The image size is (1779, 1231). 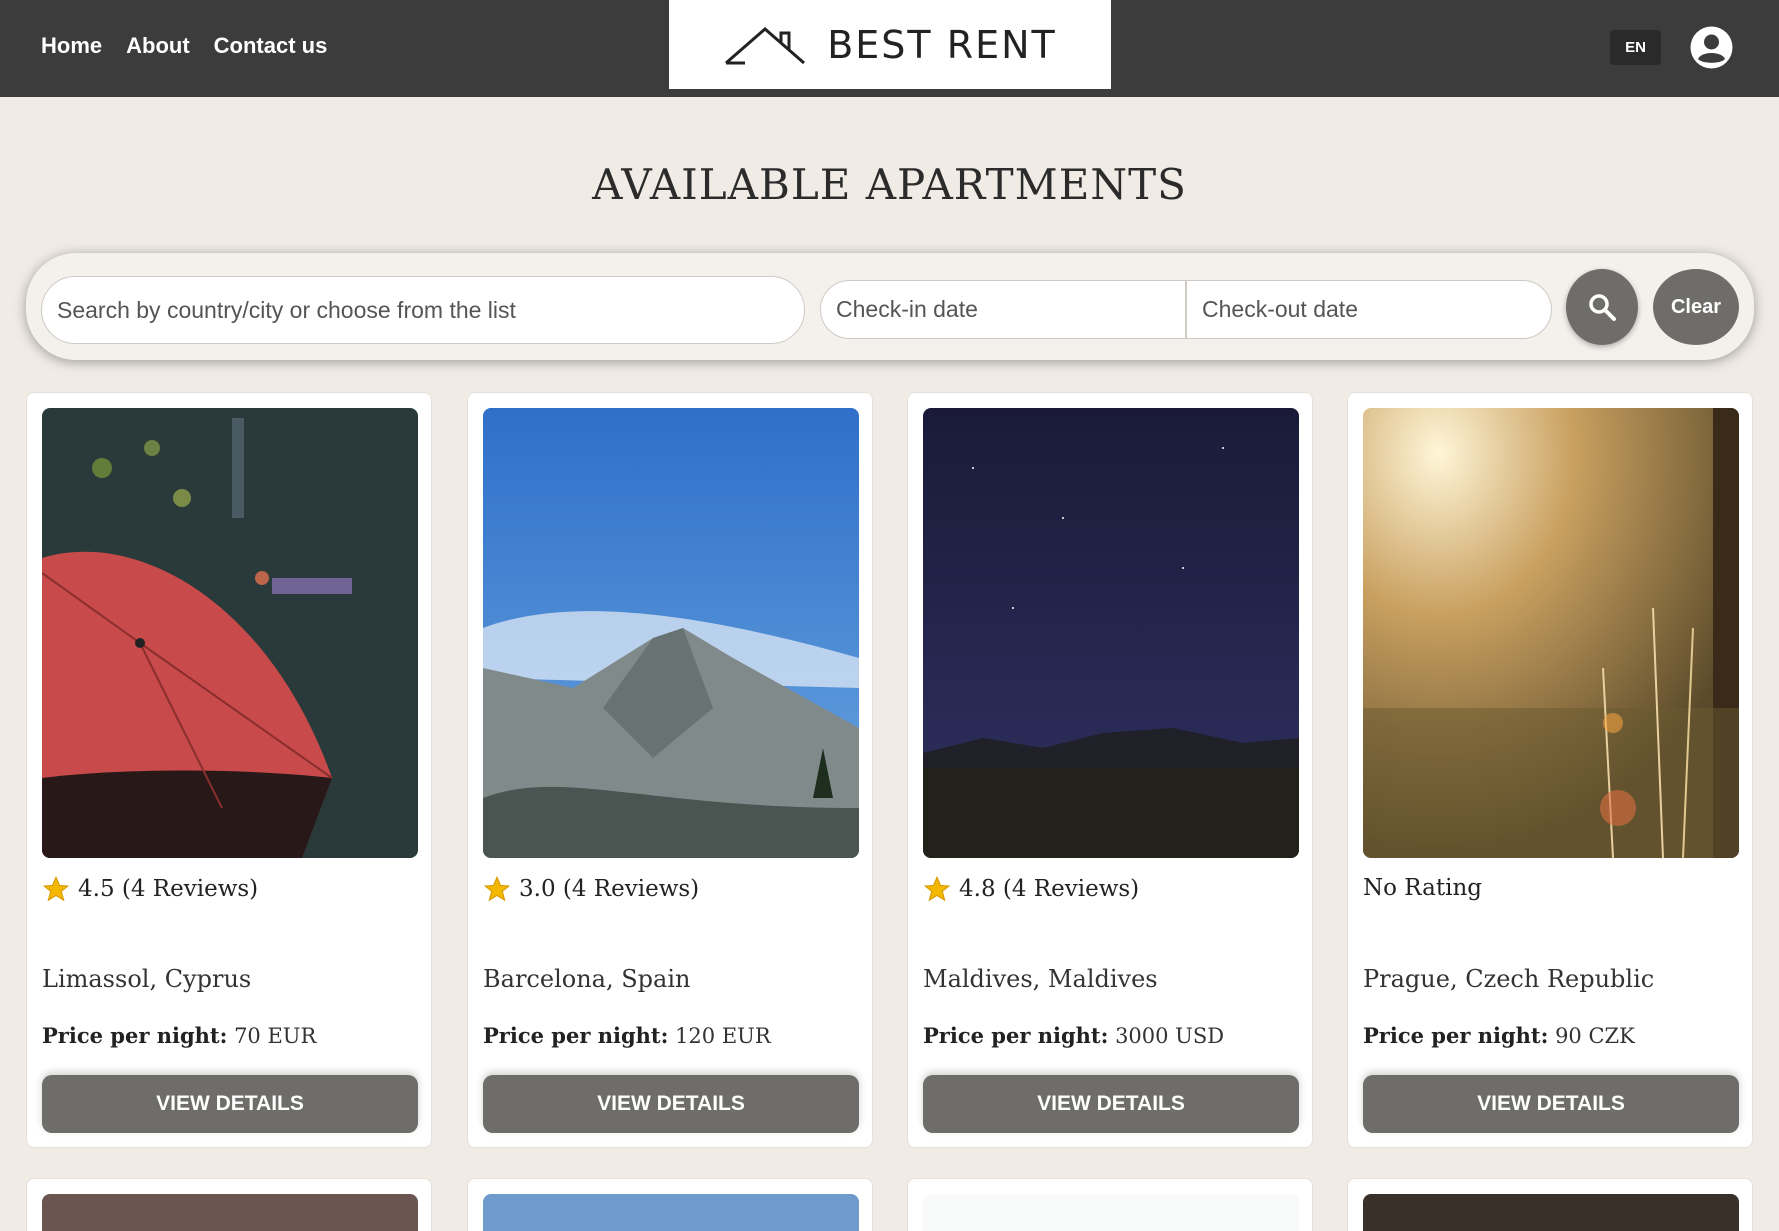 What do you see at coordinates (1595, 1036) in the screenshot?
I see `price-value: 90 CZK` at bounding box center [1595, 1036].